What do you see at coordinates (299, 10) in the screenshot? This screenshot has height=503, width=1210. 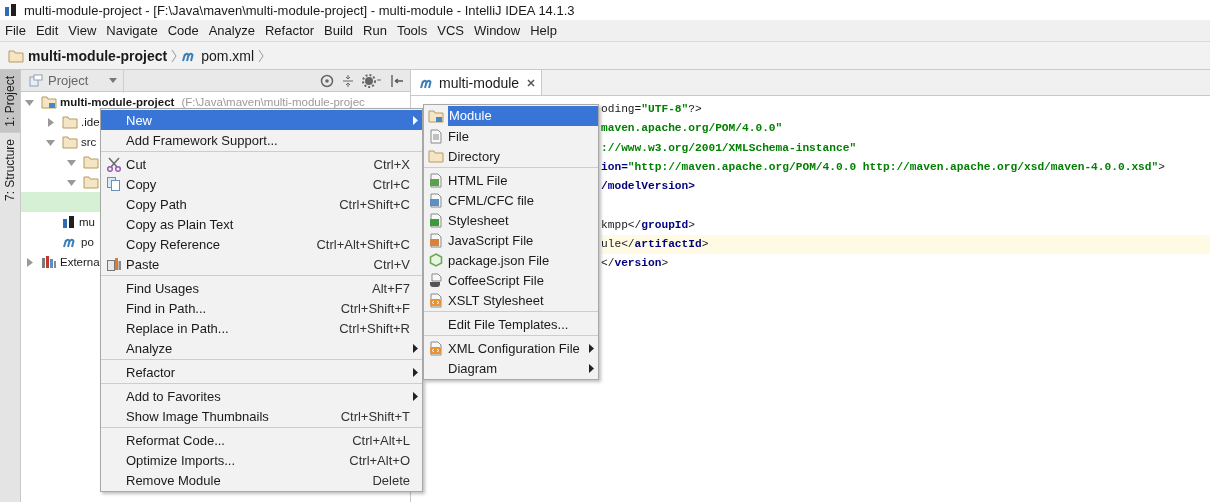 I see `window-title: multi-module-project - [F:\Java\maven\multi-module-project] - multi-module - IntelliJ IDEA 14.1.3` at bounding box center [299, 10].